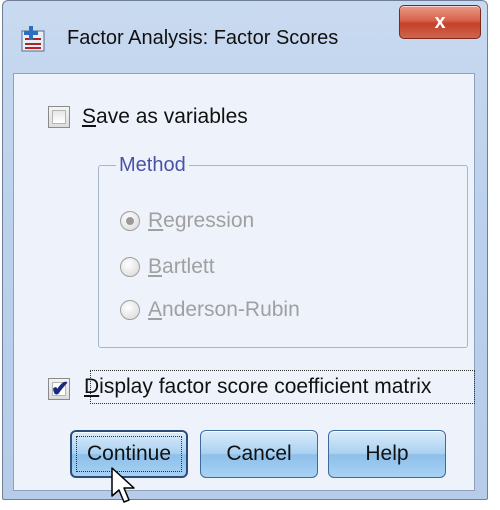 This screenshot has height=510, width=500. Describe the element at coordinates (201, 221) in the screenshot. I see `regression-label: Regression` at that location.